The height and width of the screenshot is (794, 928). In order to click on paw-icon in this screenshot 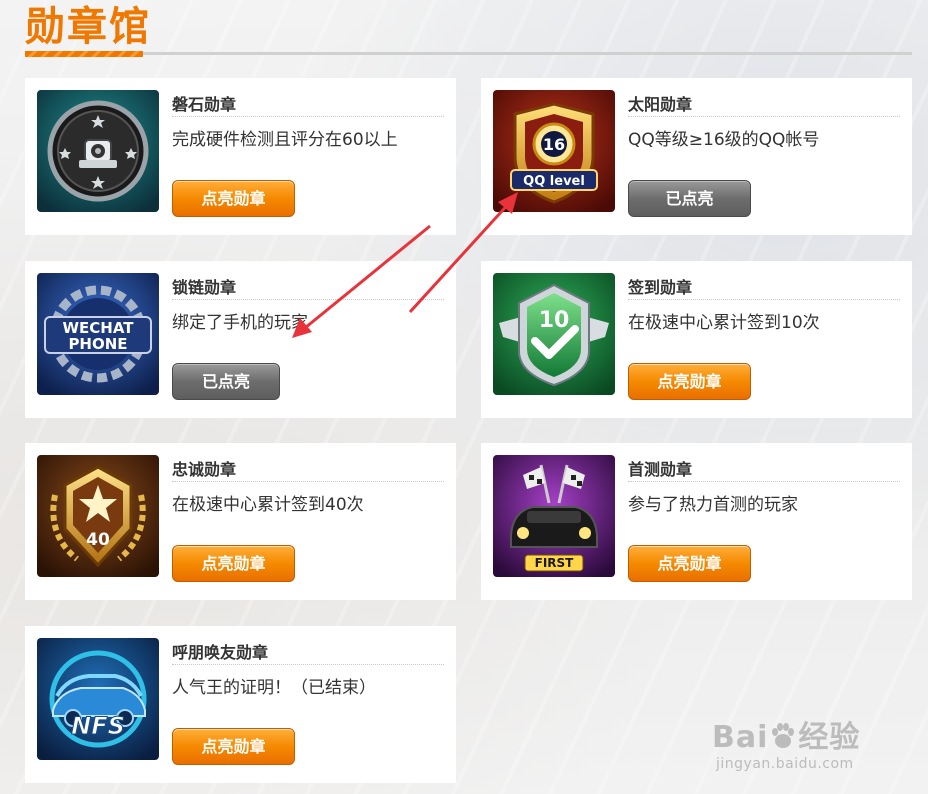, I will do `click(783, 735)`.